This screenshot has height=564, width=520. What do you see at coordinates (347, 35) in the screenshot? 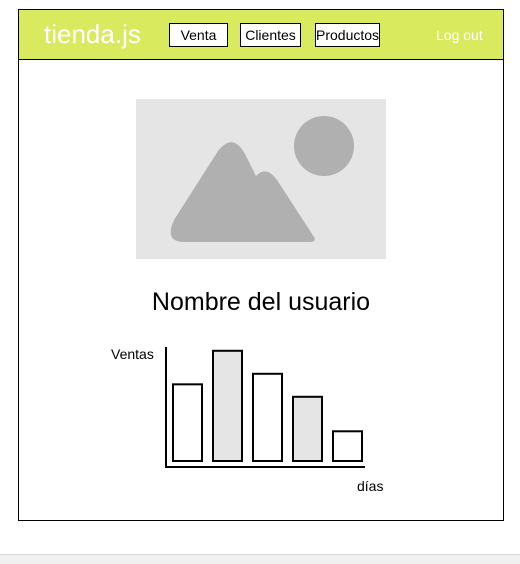
I see `nav-productos-button: Productos` at bounding box center [347, 35].